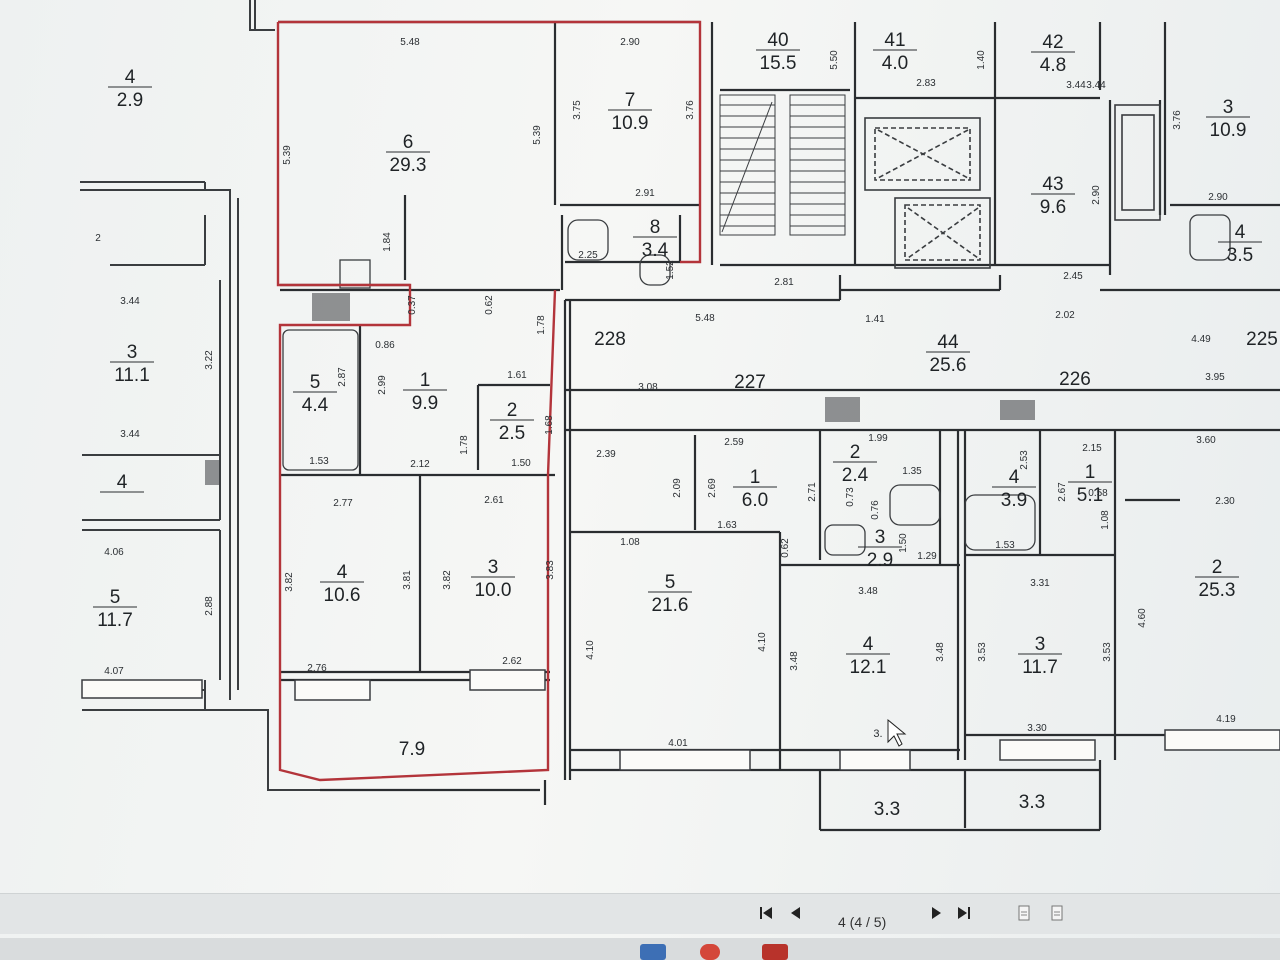 The image size is (1280, 960). What do you see at coordinates (317, 668) in the screenshot?
I see `dimension-label: 2.76` at bounding box center [317, 668].